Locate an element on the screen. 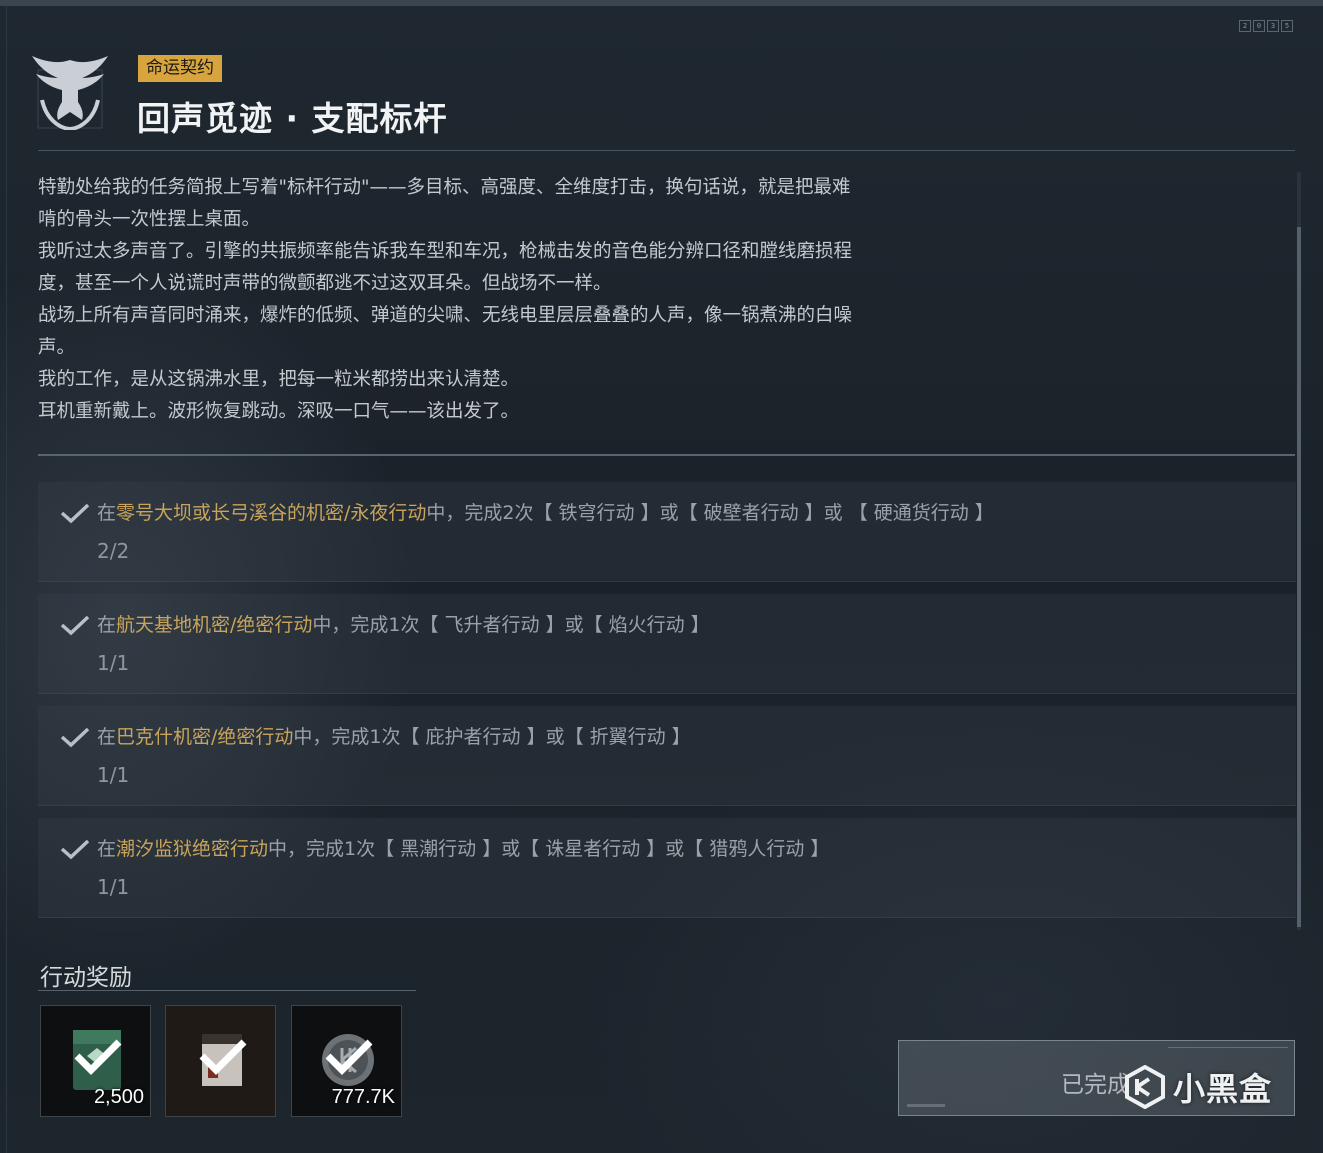 This screenshot has width=1323, height=1153. watermark: 小黑盒 is located at coordinates (1197, 1087).